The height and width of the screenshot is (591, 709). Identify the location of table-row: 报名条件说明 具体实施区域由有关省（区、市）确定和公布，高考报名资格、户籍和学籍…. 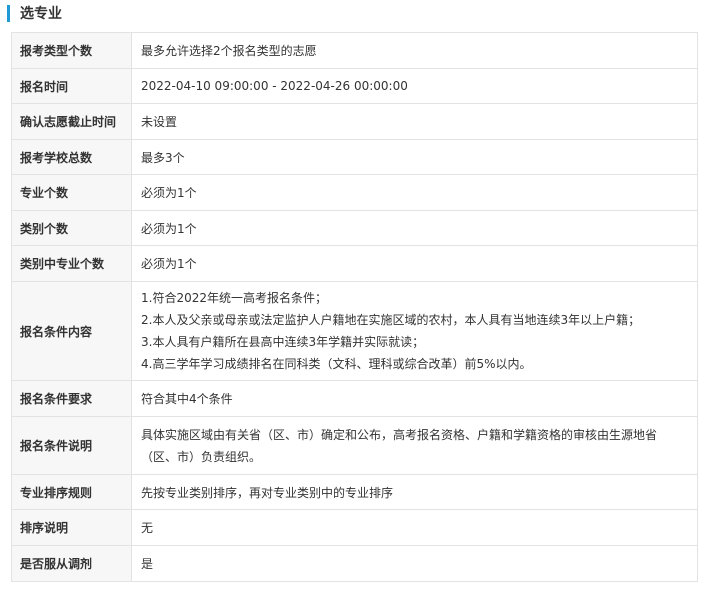
(354, 445).